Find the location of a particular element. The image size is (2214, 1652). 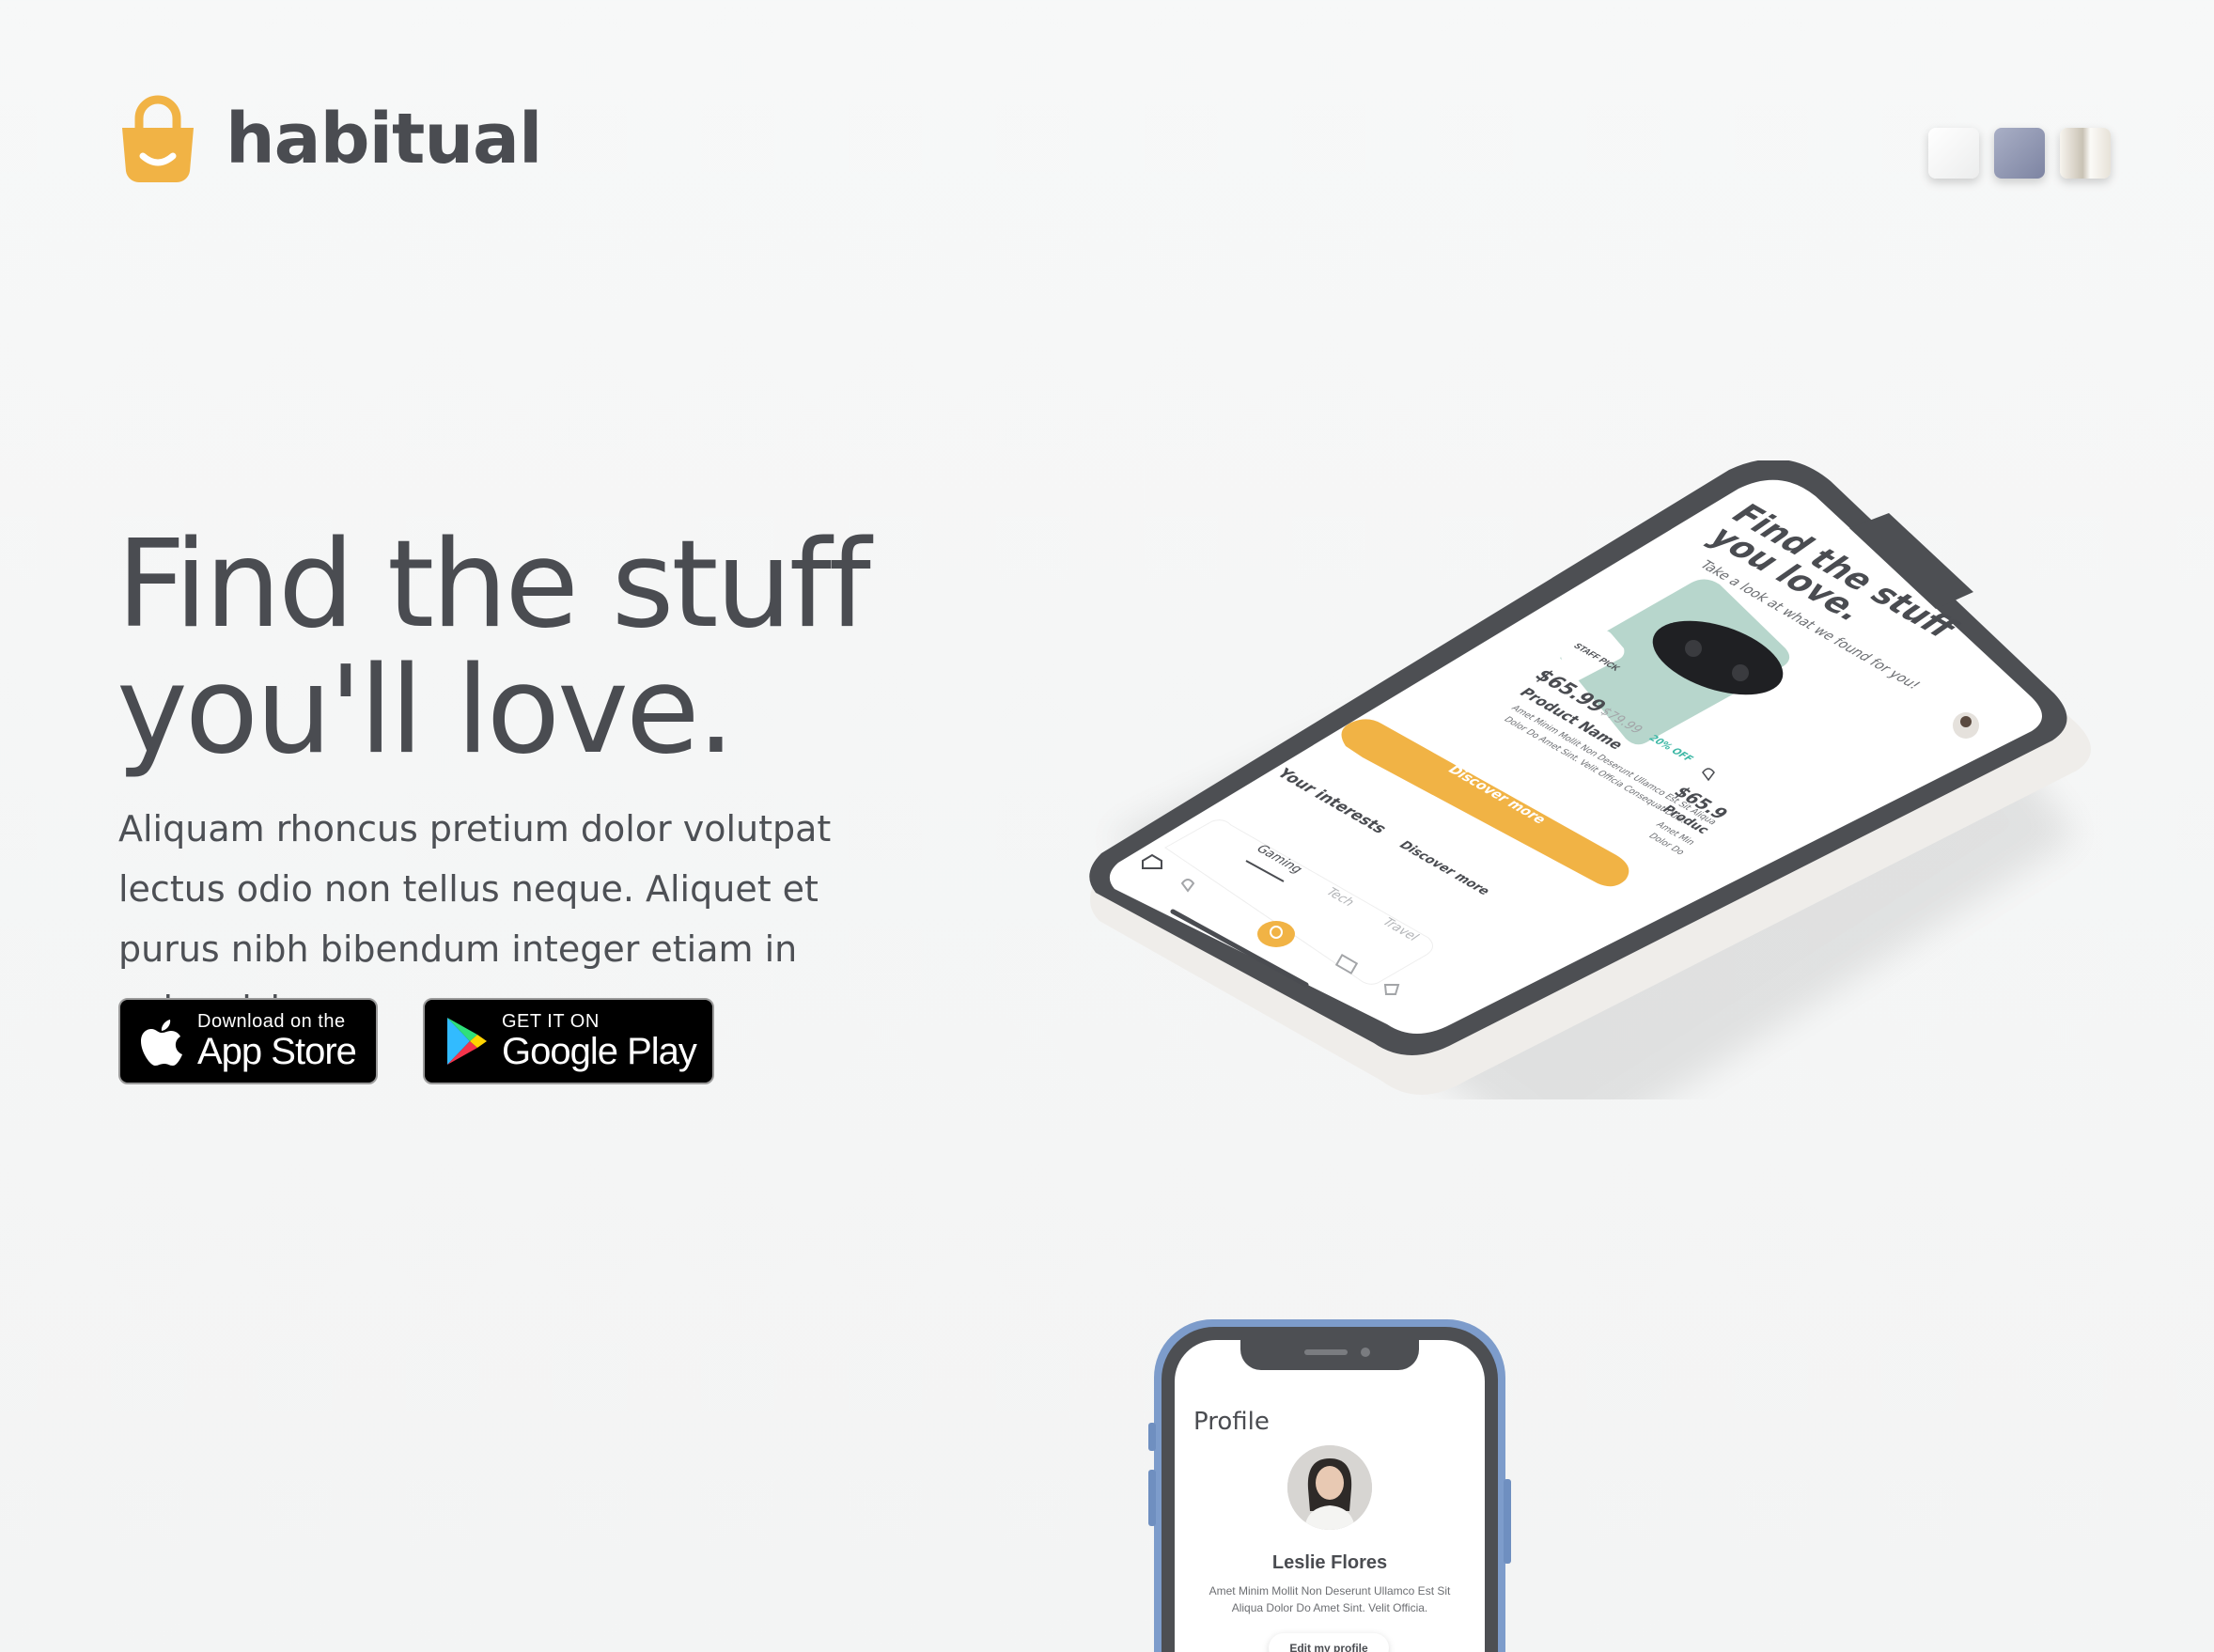

hero-title-line2: you'll love. is located at coordinates (426, 711).